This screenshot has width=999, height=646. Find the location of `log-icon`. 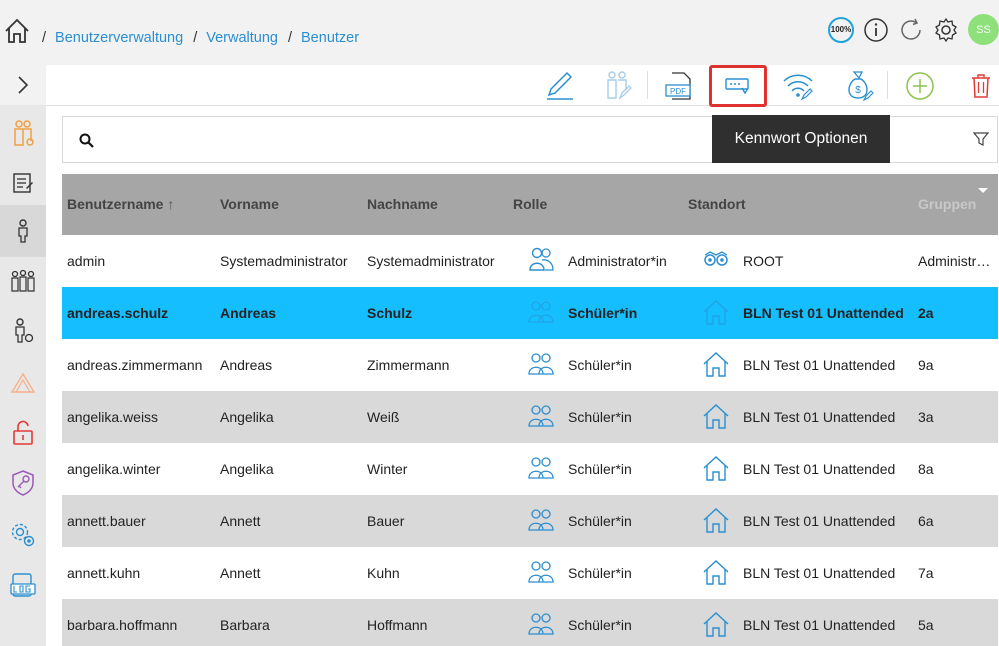

log-icon is located at coordinates (23, 585).